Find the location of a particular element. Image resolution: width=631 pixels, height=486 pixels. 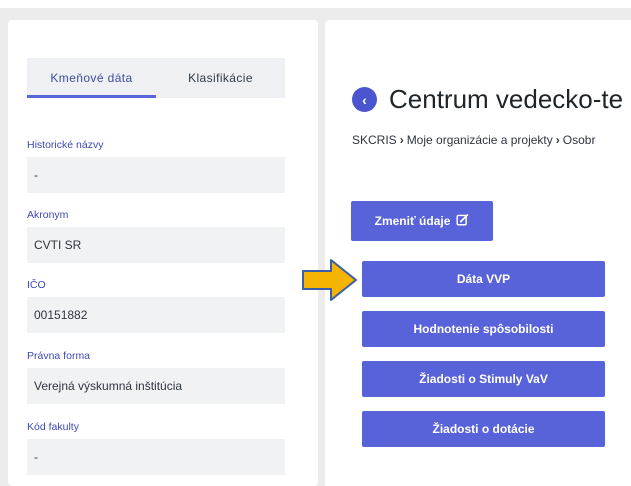

arrow-right-icon is located at coordinates (329, 280).